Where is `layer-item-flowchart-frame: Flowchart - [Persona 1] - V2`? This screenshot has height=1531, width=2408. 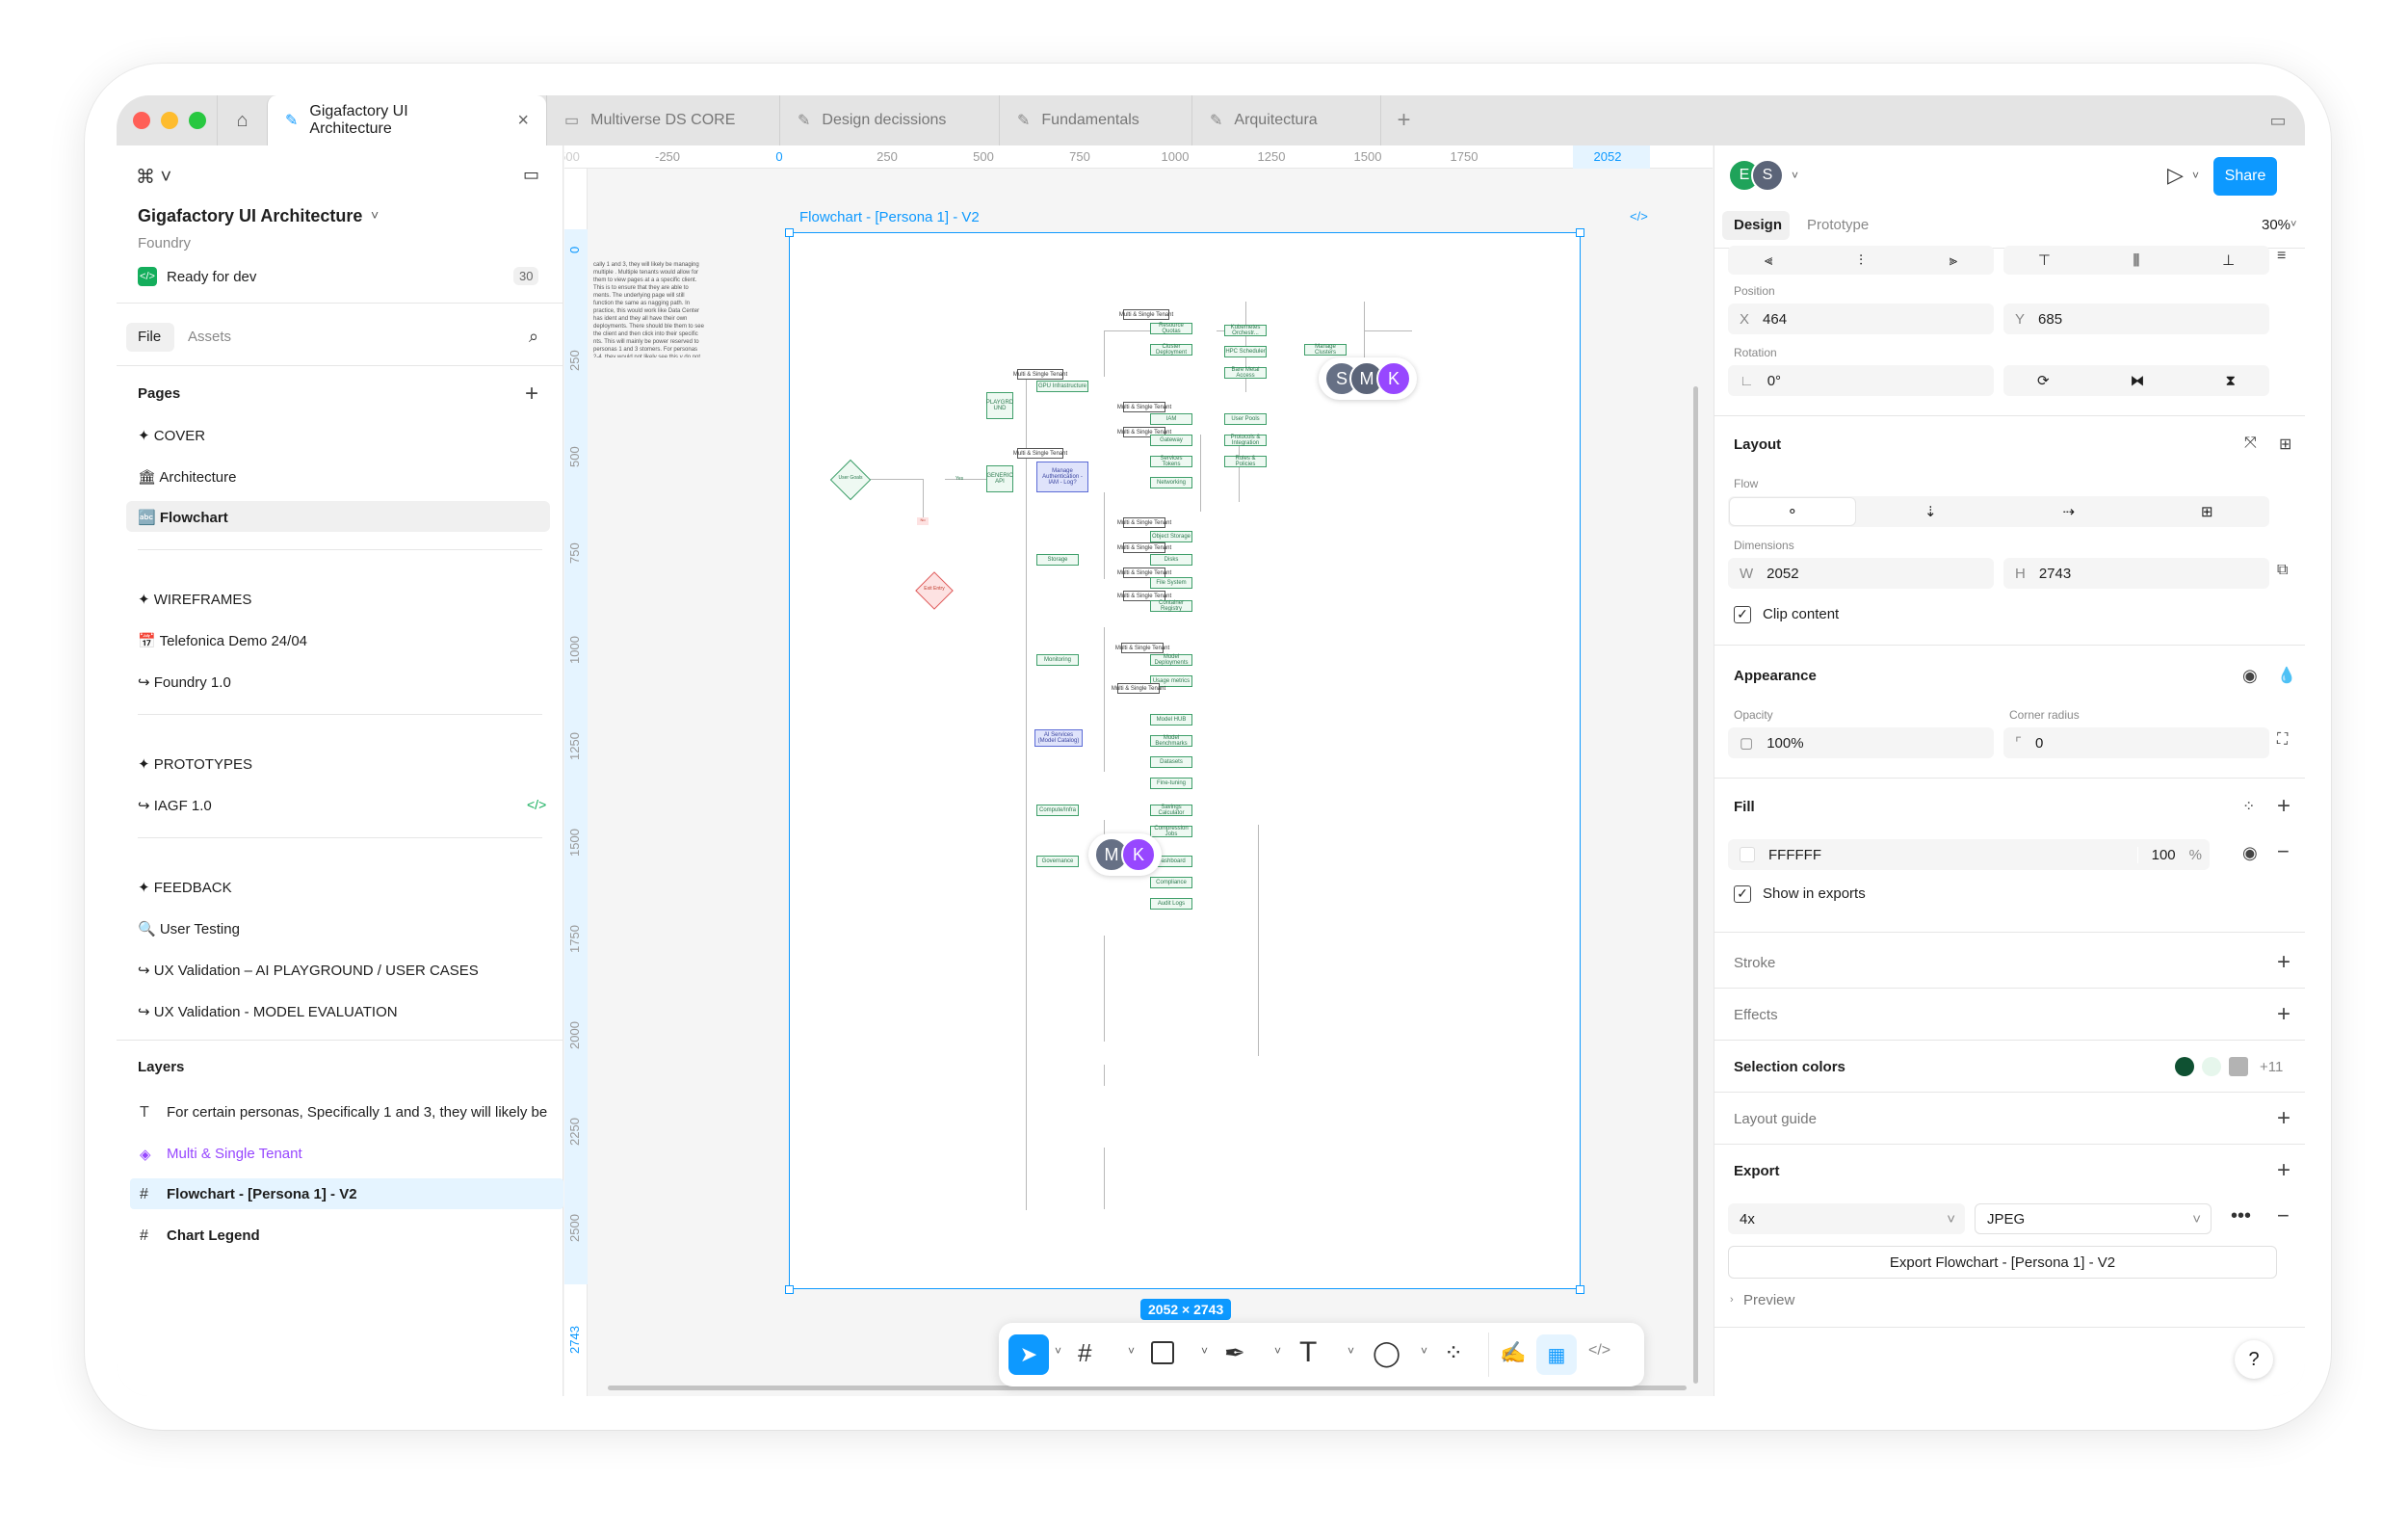
layer-item-flowchart-frame: Flowchart - [Persona 1] - V2 is located at coordinates (262, 1194).